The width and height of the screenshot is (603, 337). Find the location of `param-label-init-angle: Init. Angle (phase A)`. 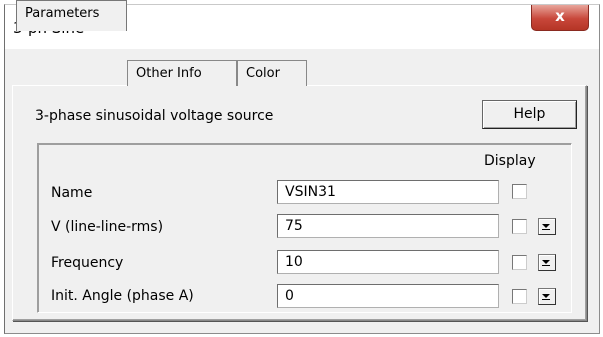

param-label-init-angle: Init. Angle (phase A) is located at coordinates (122, 296).